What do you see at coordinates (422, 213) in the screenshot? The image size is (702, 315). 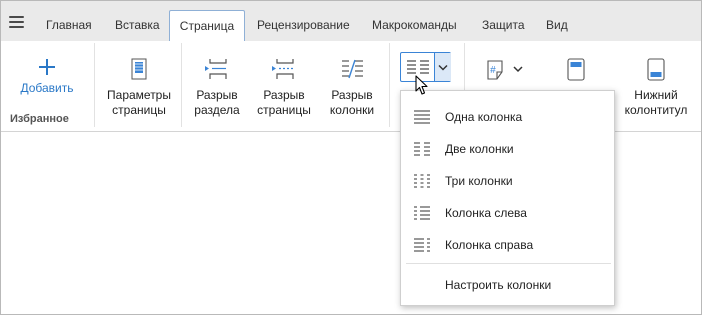 I see `left-column-icon` at bounding box center [422, 213].